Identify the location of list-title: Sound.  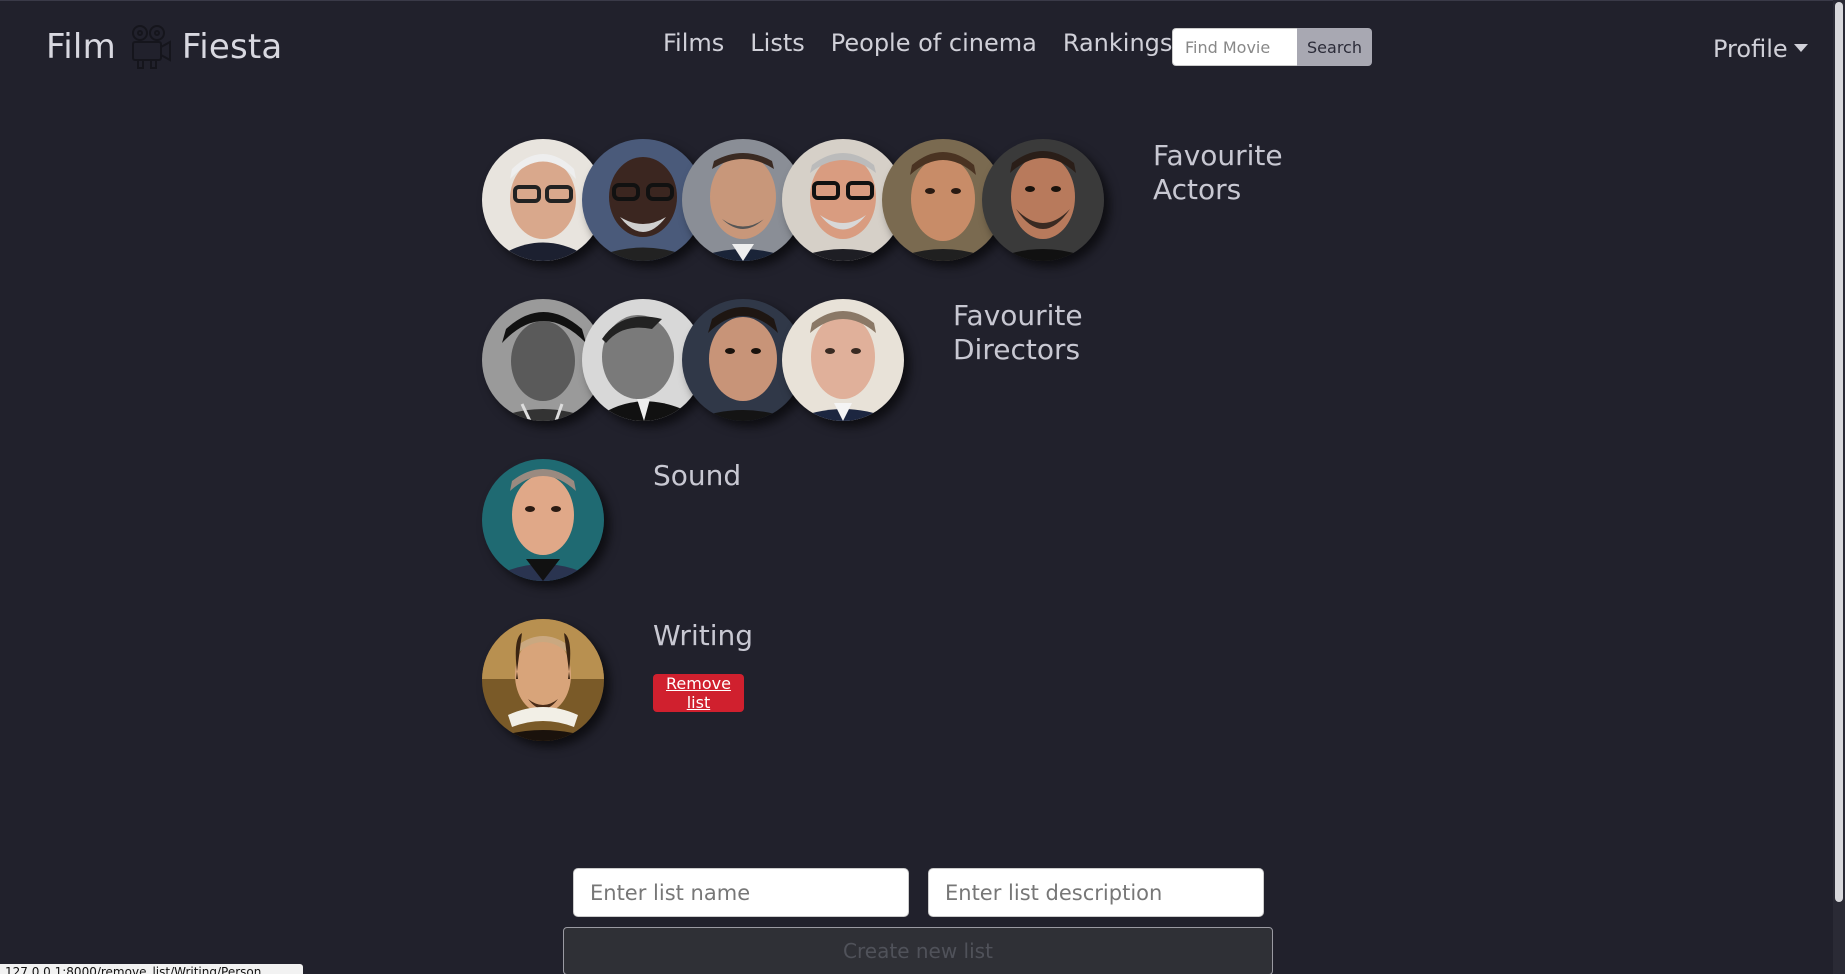
(753, 476).